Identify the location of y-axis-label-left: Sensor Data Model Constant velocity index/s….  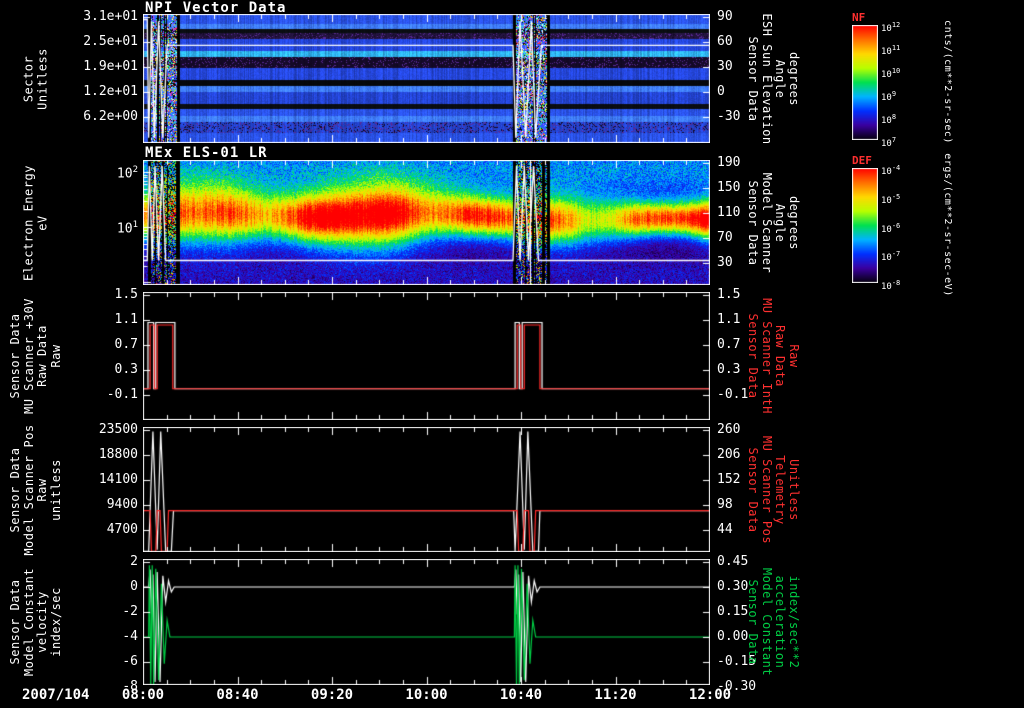
(35, 622).